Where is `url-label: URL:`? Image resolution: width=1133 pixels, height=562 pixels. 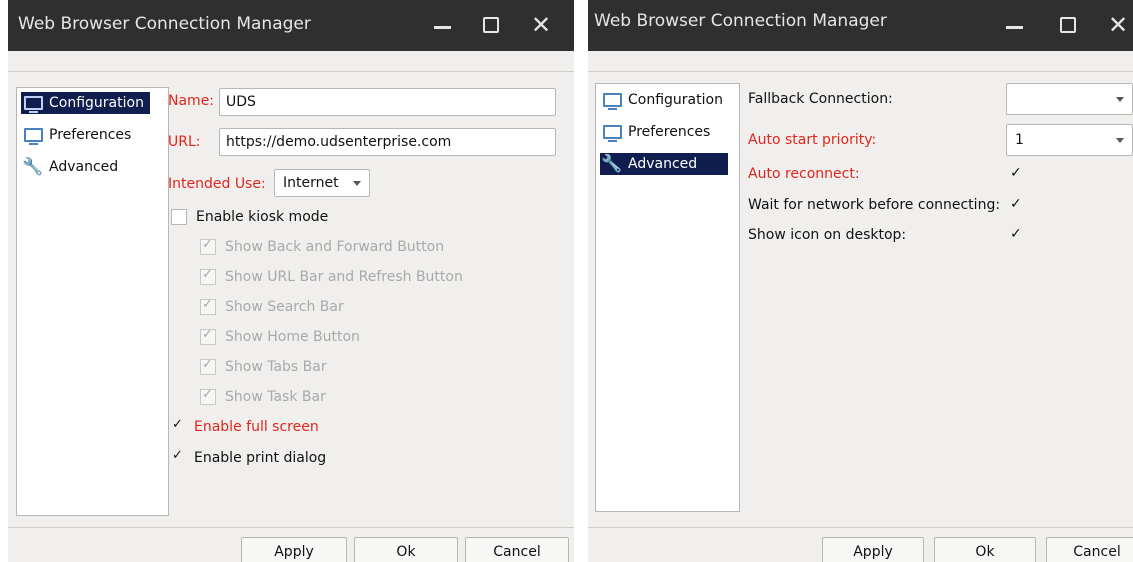
url-label: URL: is located at coordinates (184, 142).